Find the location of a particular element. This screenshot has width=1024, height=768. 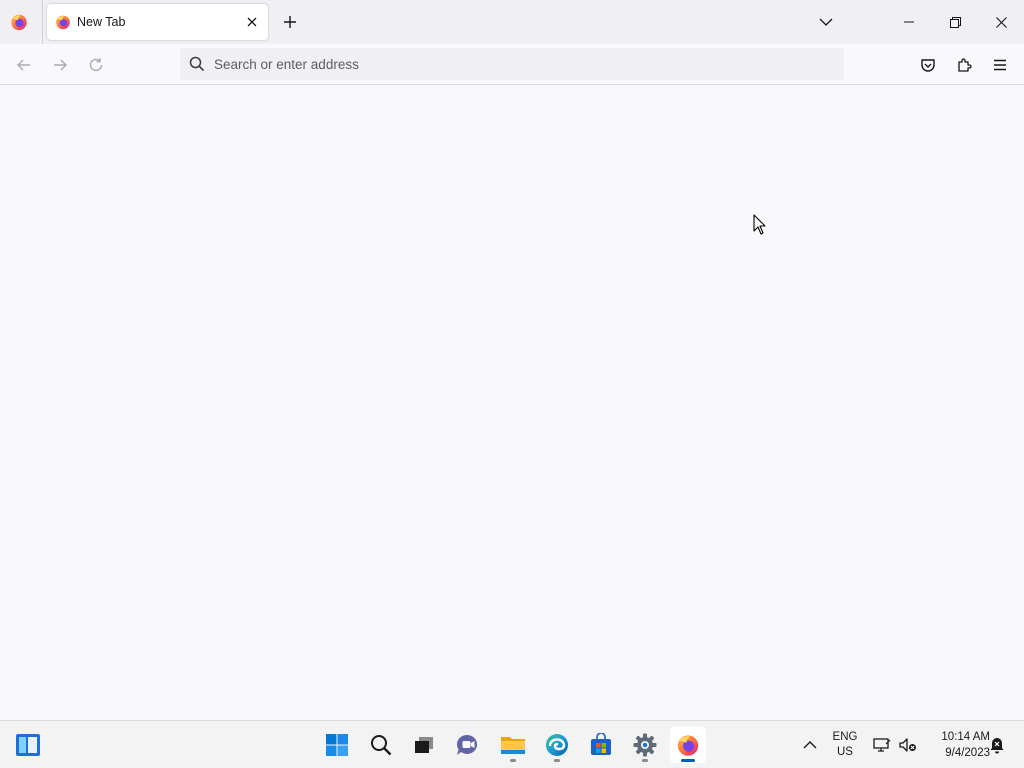

taskbar-search-button is located at coordinates (381, 745).